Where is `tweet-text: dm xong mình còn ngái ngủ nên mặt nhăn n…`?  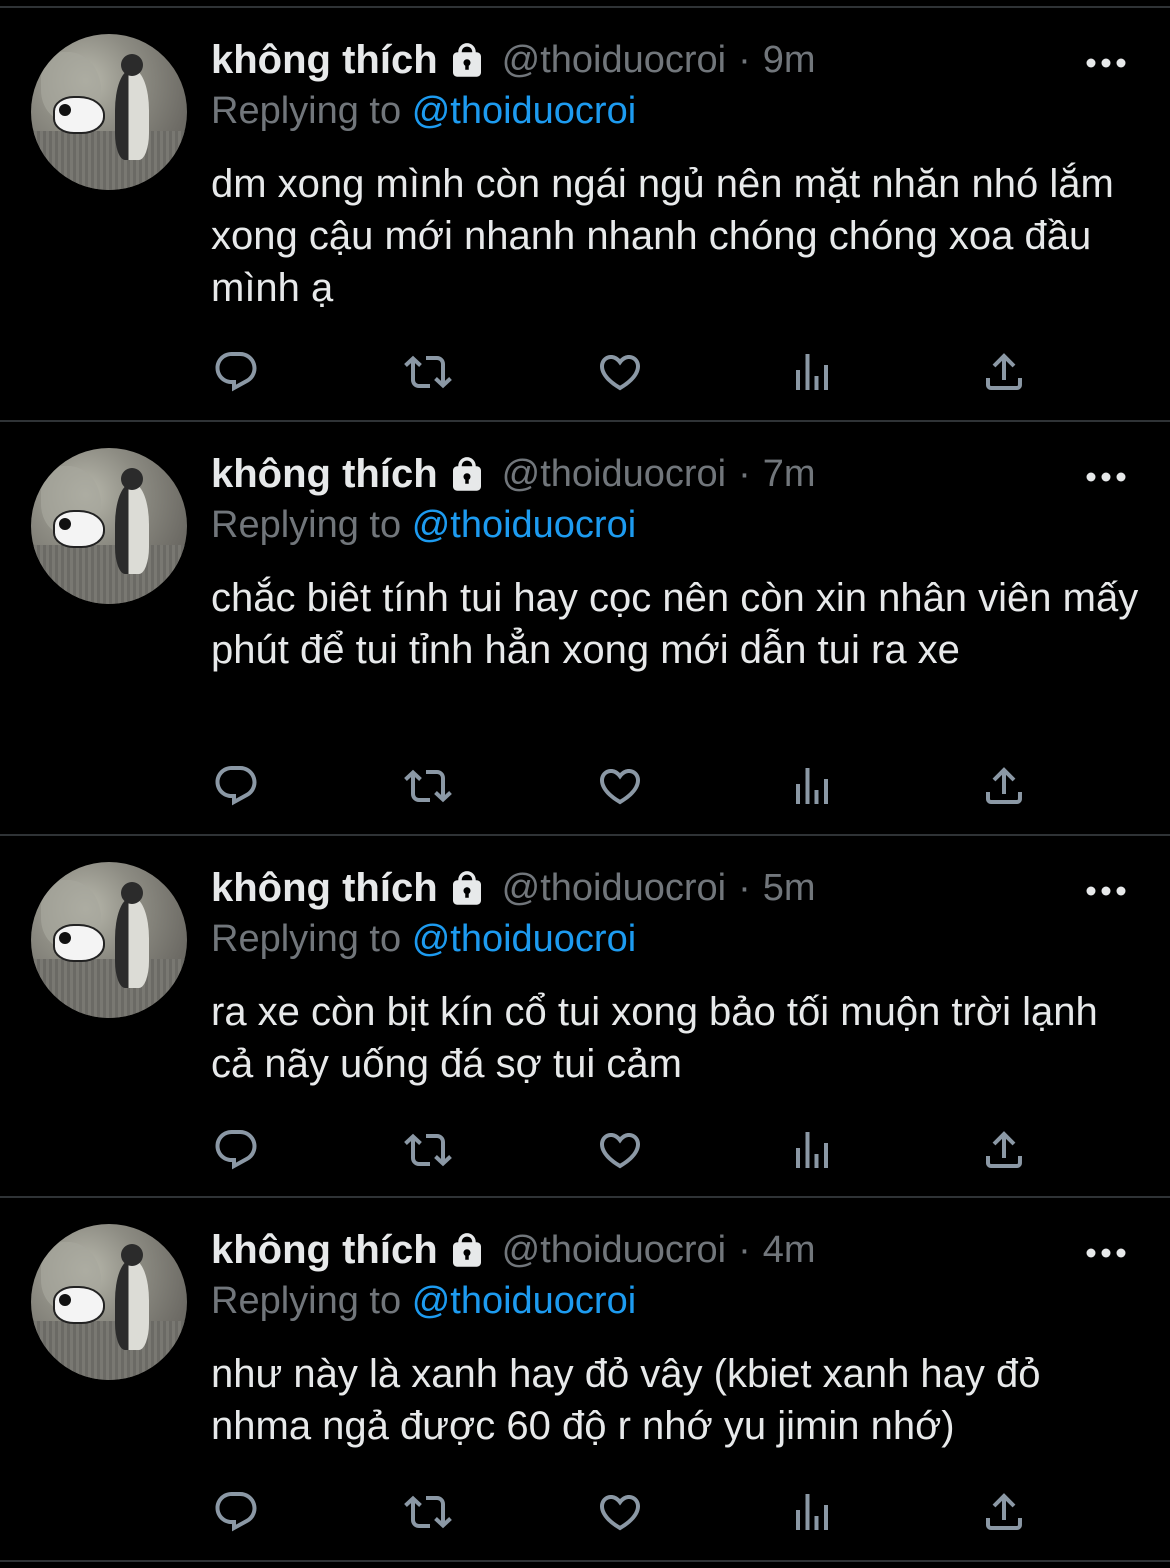 tweet-text: dm xong mình còn ngái ngủ nên mặt nhăn n… is located at coordinates (662, 236).